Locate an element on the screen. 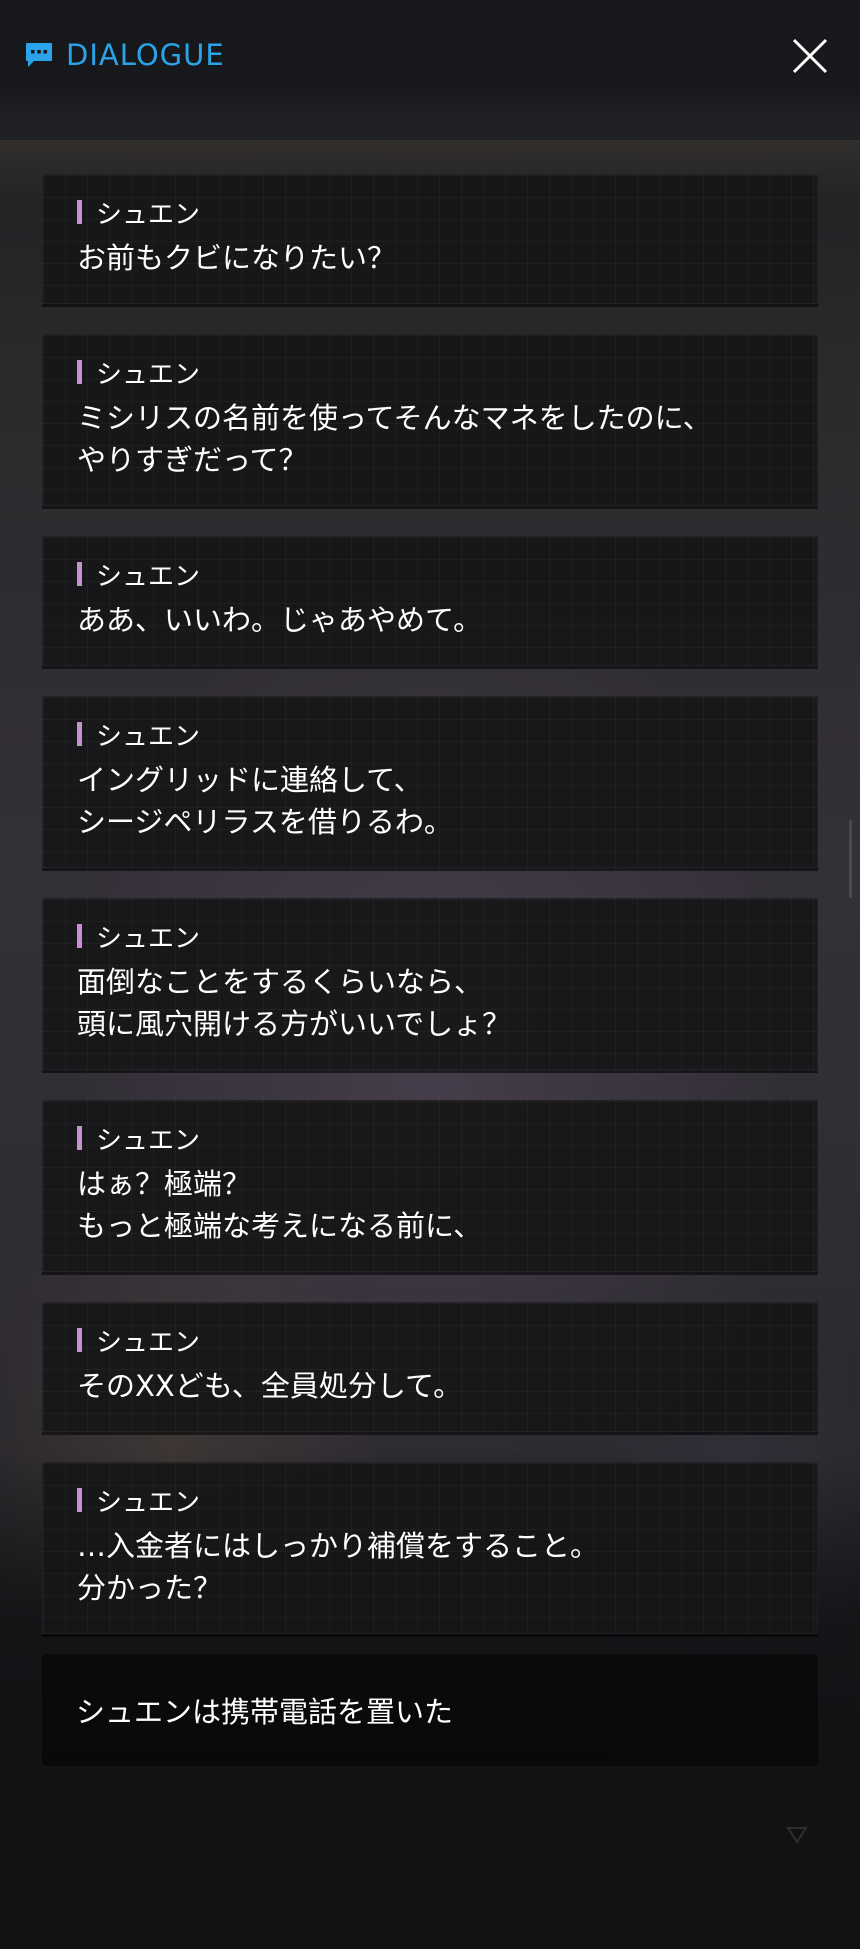  close-button is located at coordinates (810, 56).